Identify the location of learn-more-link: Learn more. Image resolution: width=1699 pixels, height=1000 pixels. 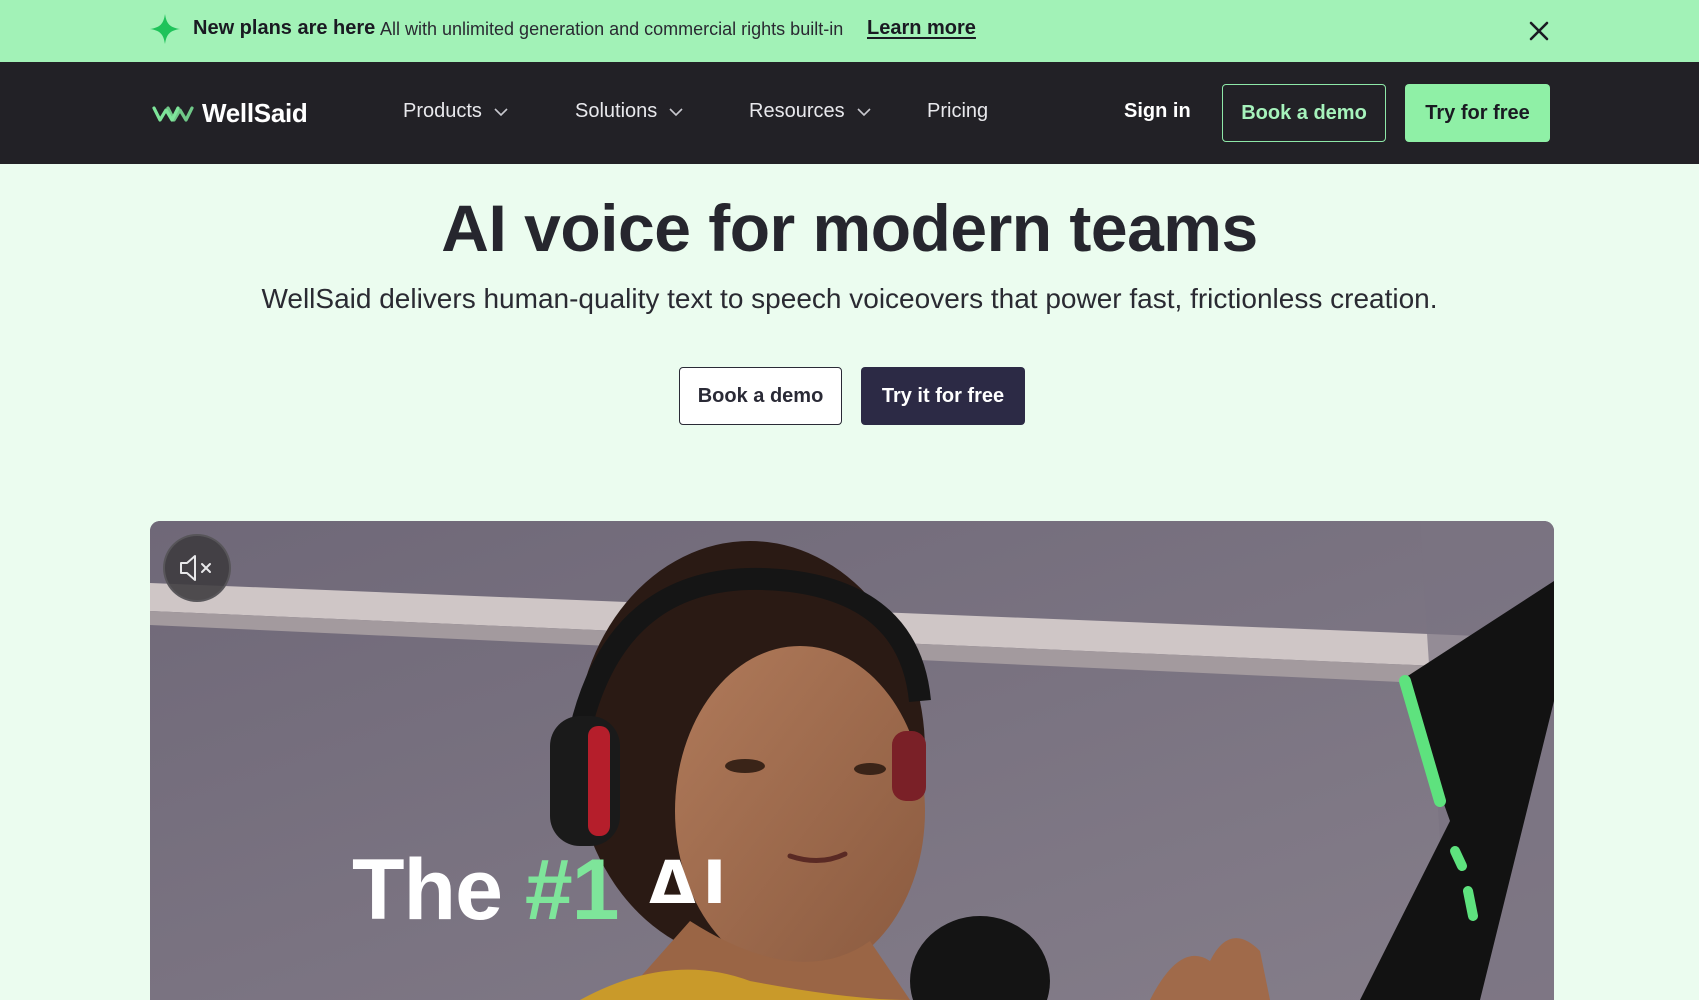
(921, 28).